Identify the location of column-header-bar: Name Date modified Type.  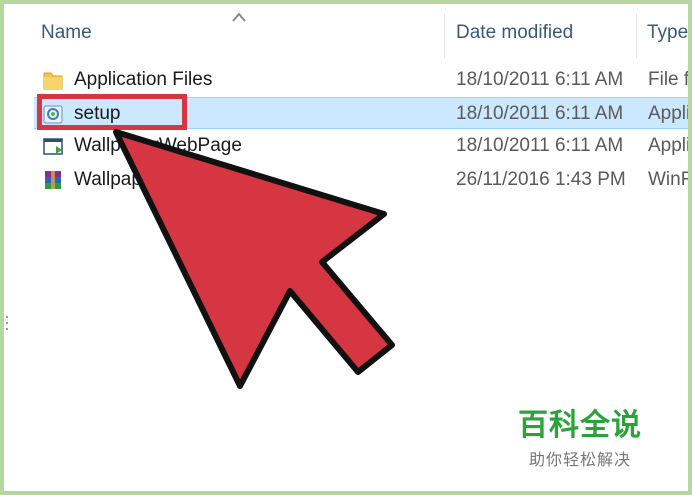
(346, 33).